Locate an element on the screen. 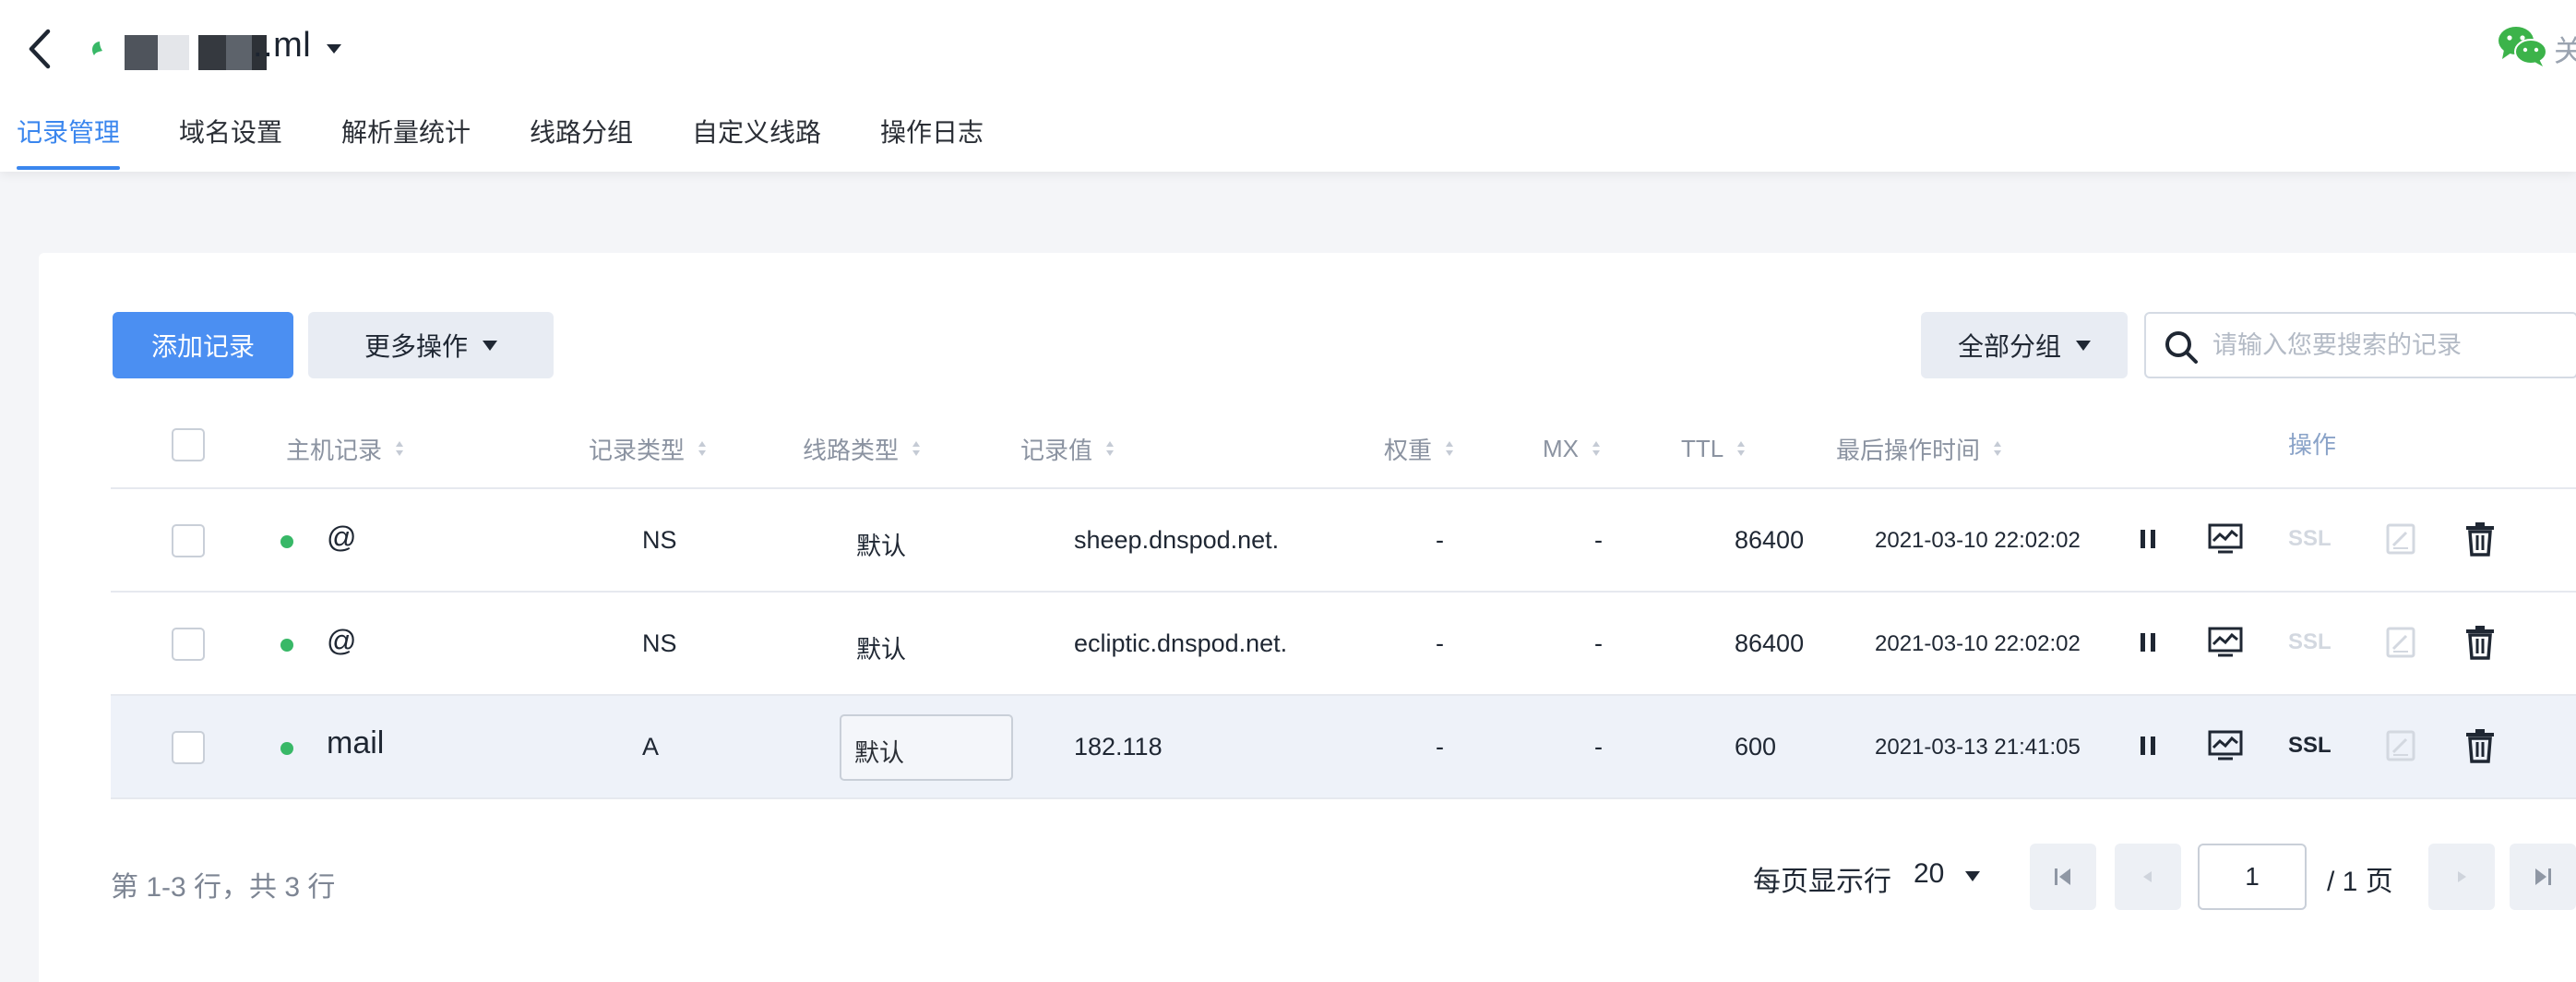  column-header-ttl: TTL is located at coordinates (1713, 449).